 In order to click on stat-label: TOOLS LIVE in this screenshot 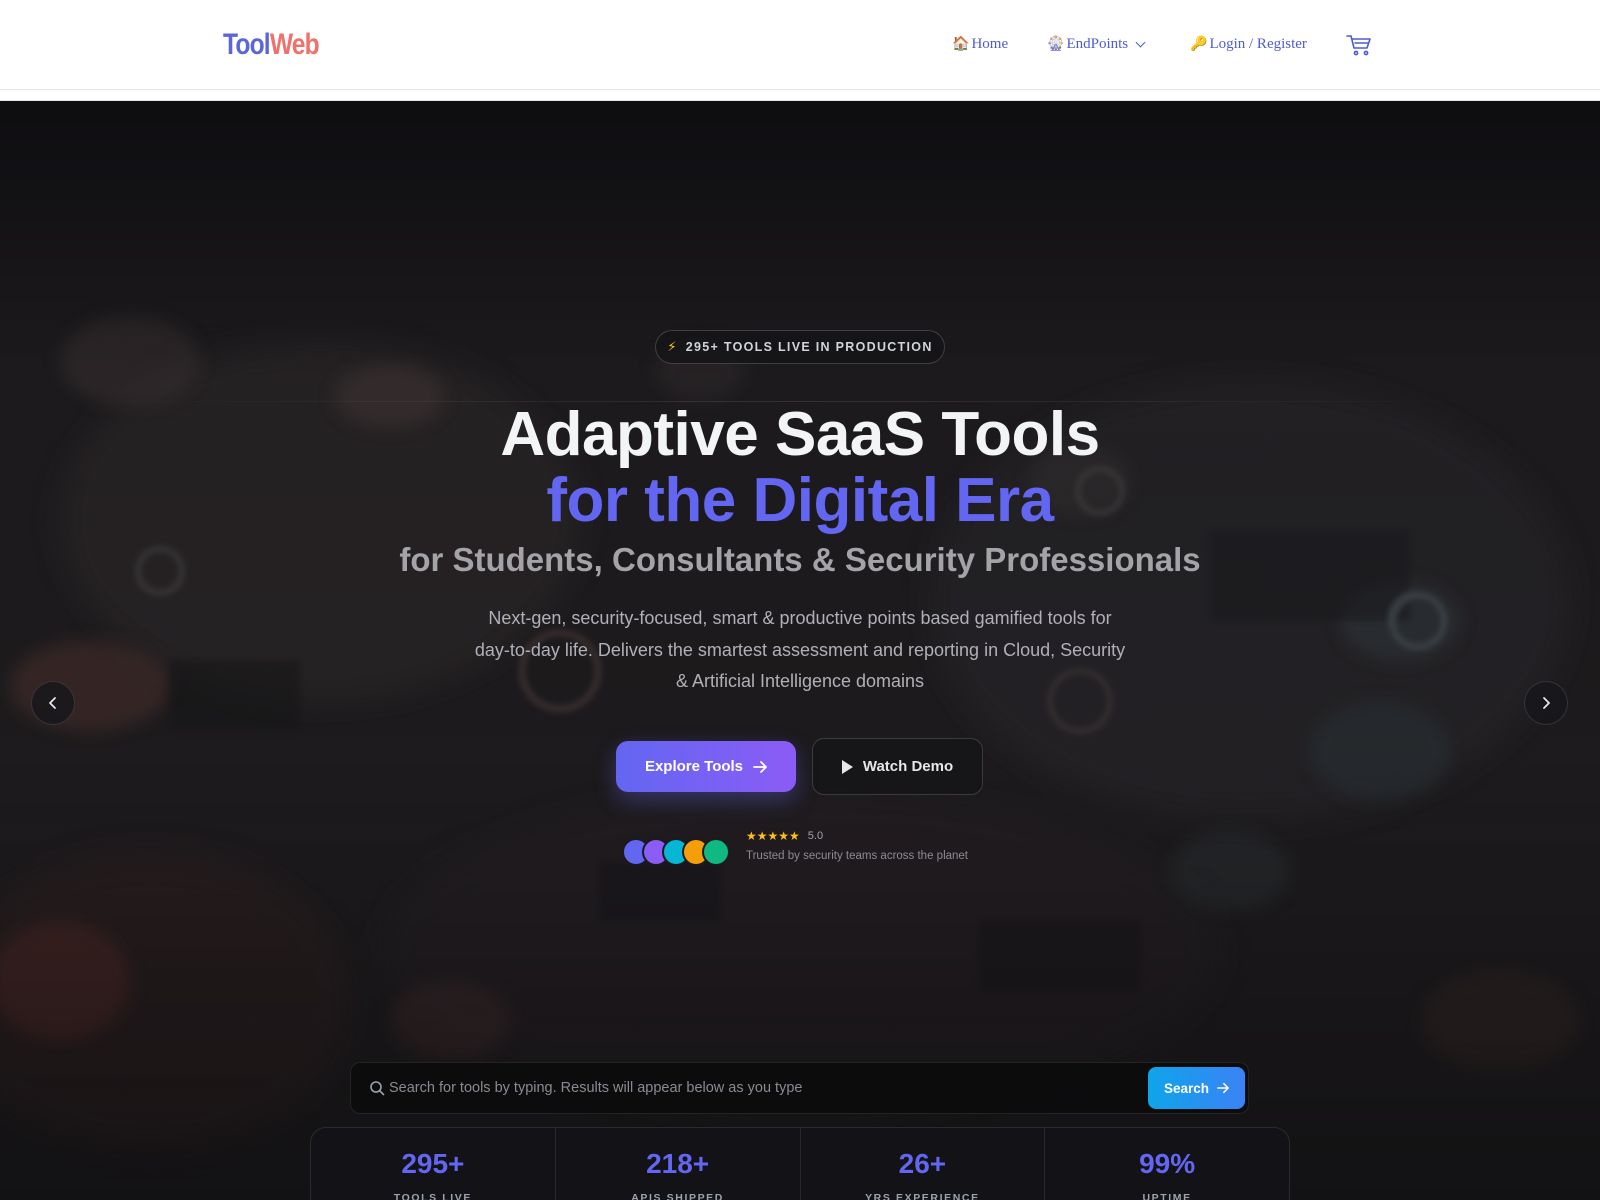, I will do `click(432, 1196)`.